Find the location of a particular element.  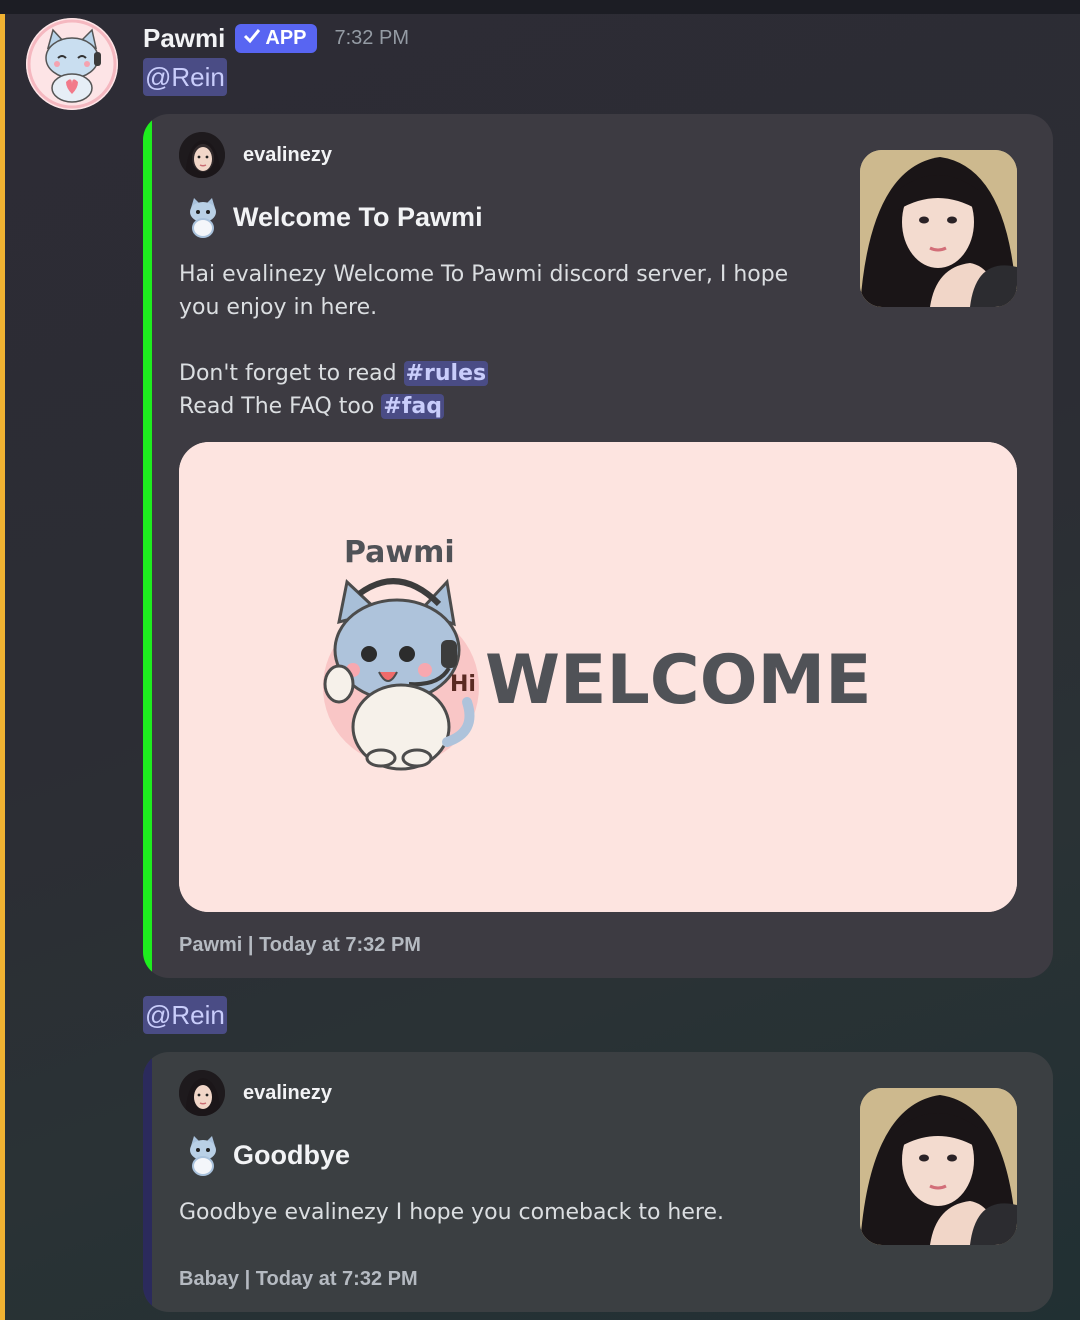

embed-footer: Pawmi | Today at 7:32 PM is located at coordinates (300, 945).